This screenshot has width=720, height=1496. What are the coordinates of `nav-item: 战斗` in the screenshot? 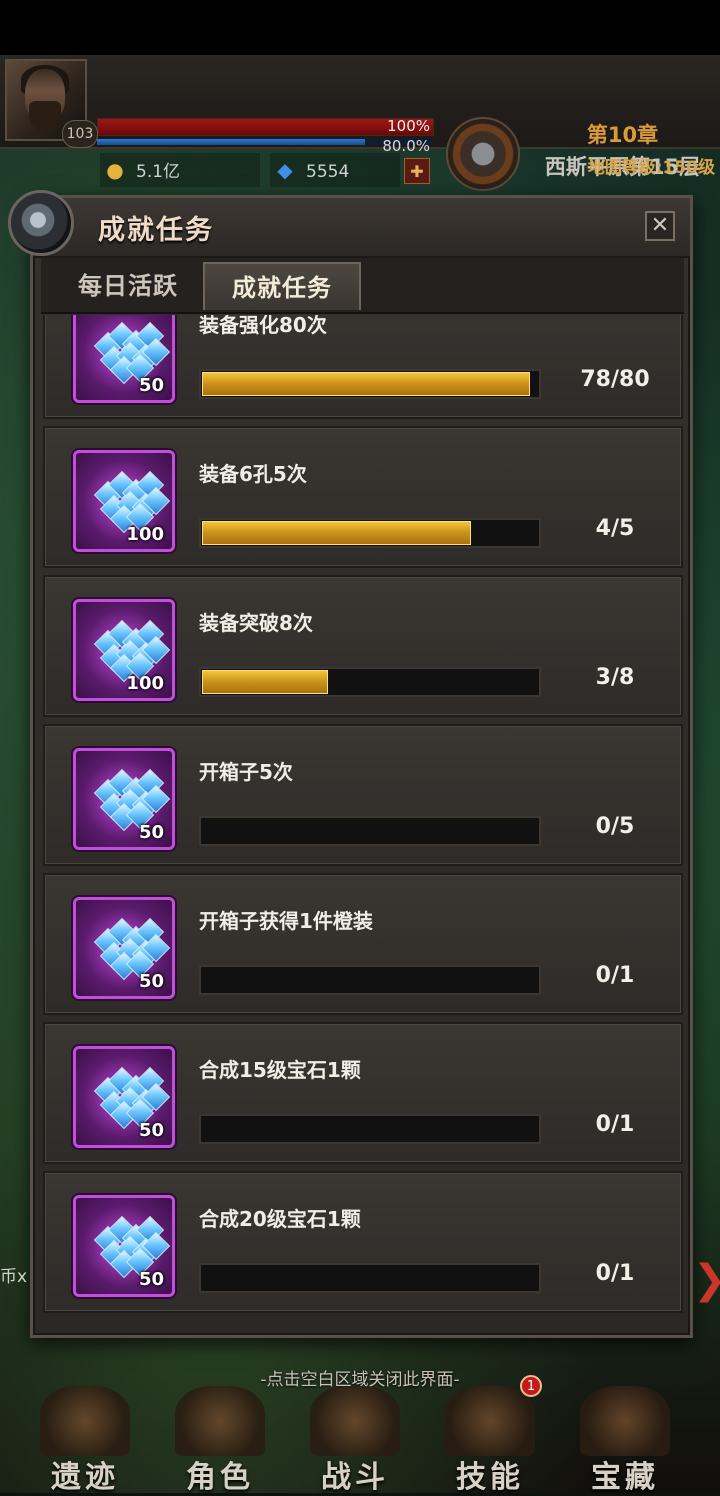 It's located at (355, 1437).